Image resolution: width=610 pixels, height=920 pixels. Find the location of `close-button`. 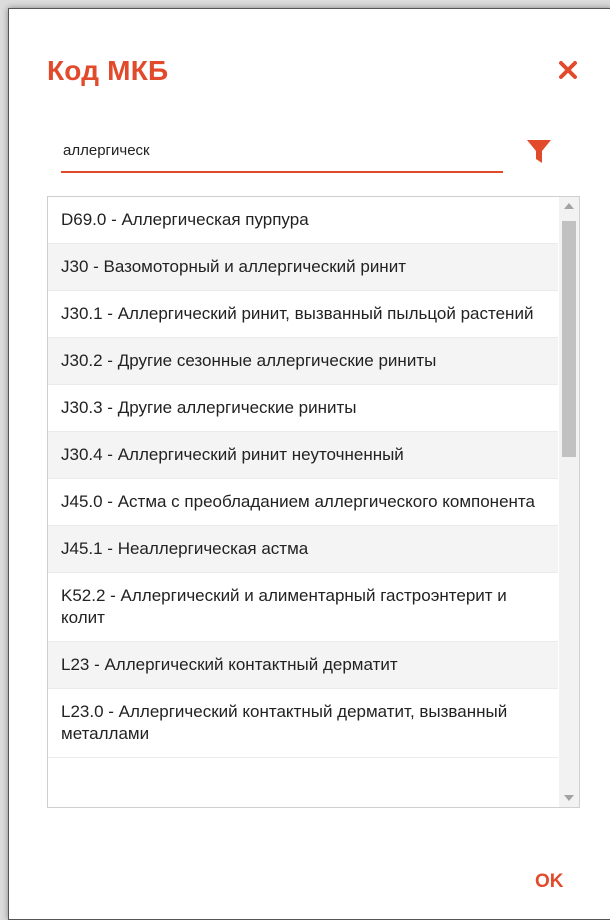

close-button is located at coordinates (568, 72).